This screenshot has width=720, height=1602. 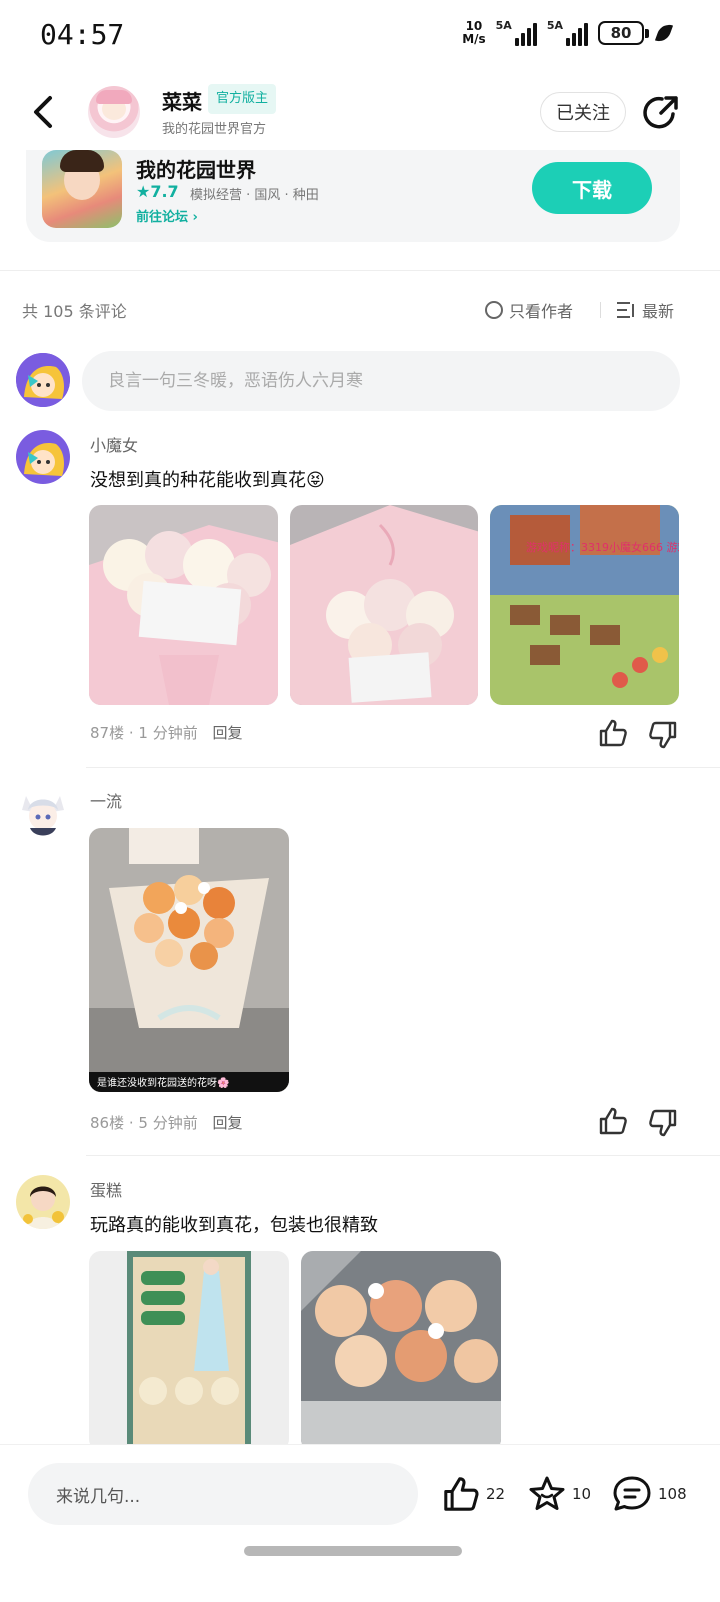 What do you see at coordinates (474, 32) in the screenshot?
I see `network-speed: 10 M/s` at bounding box center [474, 32].